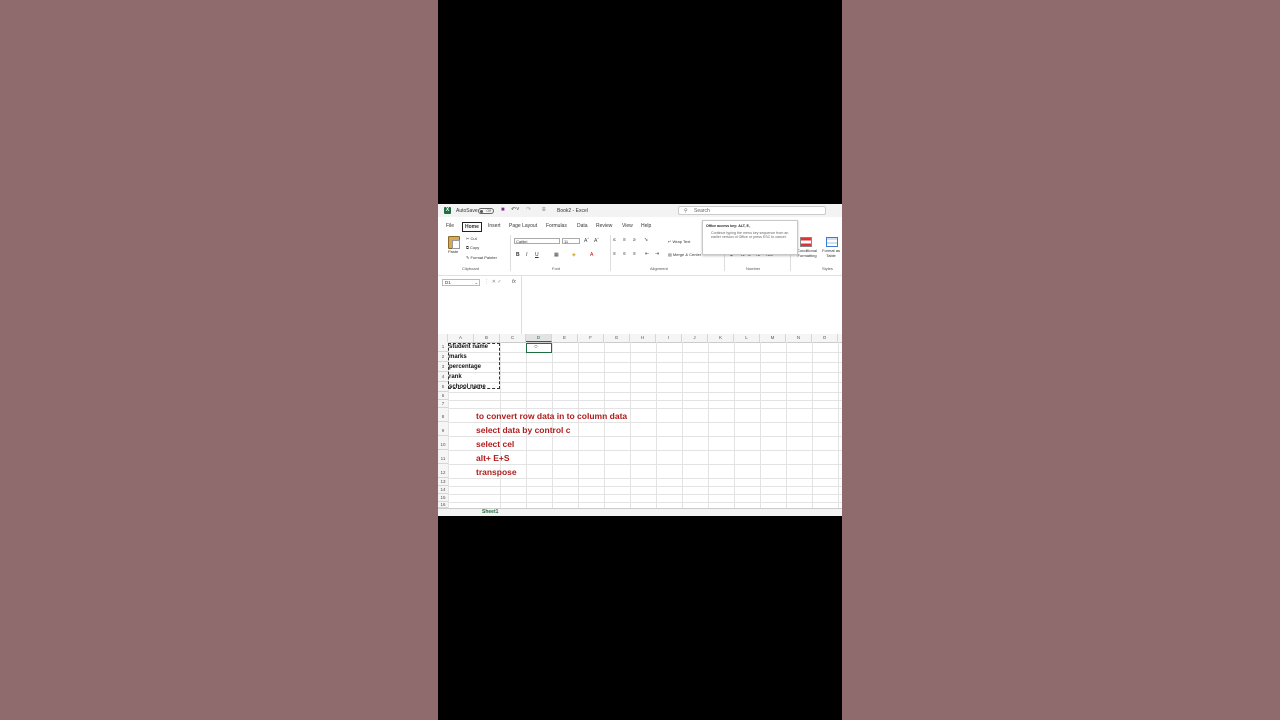 The width and height of the screenshot is (1280, 720). What do you see at coordinates (614, 254) in the screenshot?
I see `align-left-icon: ≡` at bounding box center [614, 254].